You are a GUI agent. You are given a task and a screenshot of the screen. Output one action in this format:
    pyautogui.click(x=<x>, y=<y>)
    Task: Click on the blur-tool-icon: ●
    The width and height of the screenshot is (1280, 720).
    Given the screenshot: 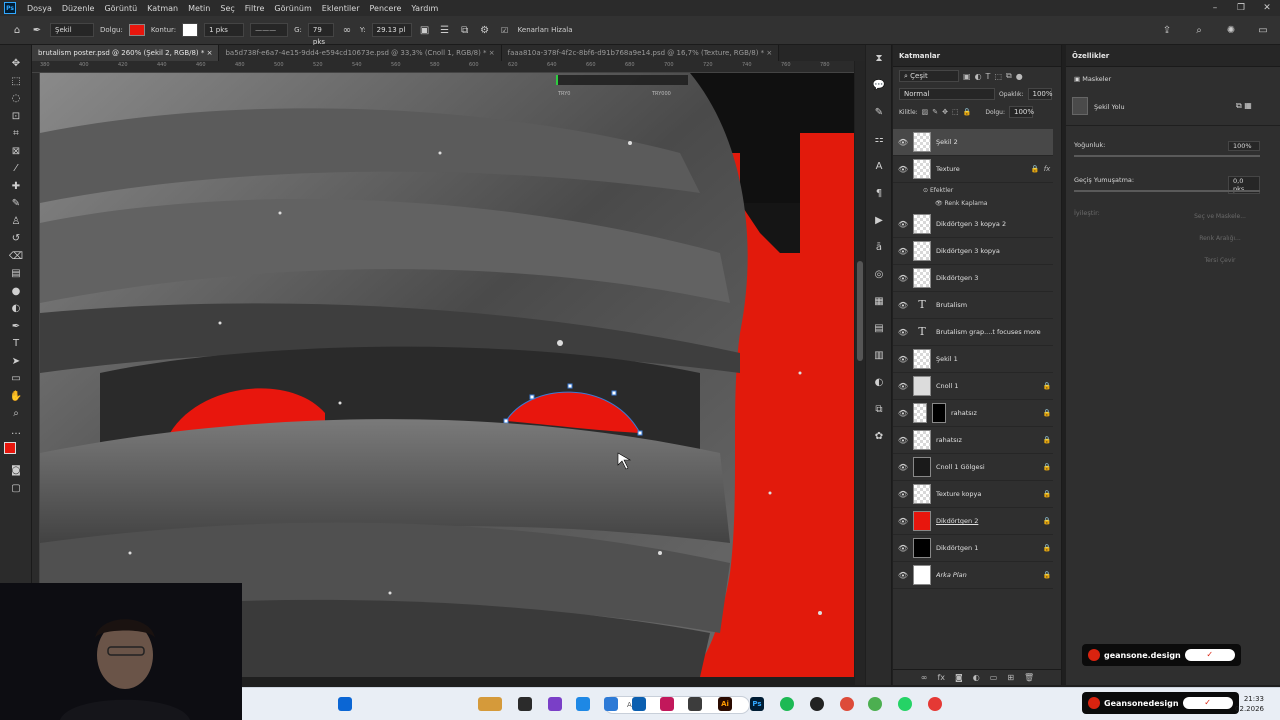 What is the action you would take?
    pyautogui.click(x=16, y=292)
    